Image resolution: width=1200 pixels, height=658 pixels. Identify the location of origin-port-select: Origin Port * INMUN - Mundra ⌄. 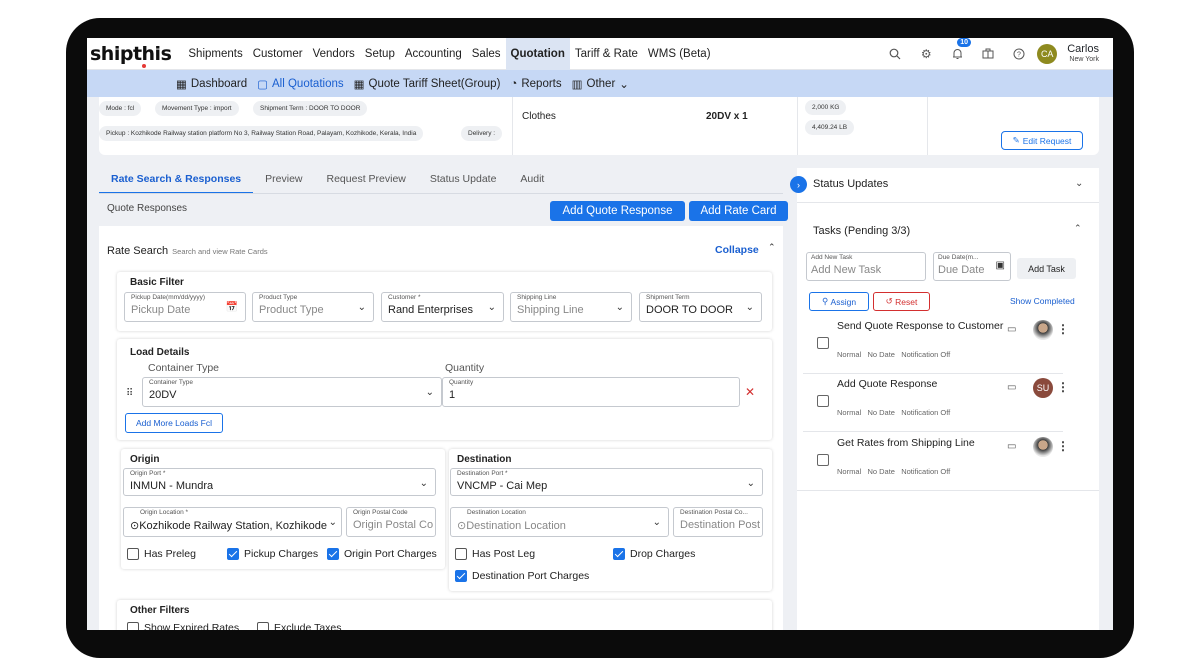
(279, 482).